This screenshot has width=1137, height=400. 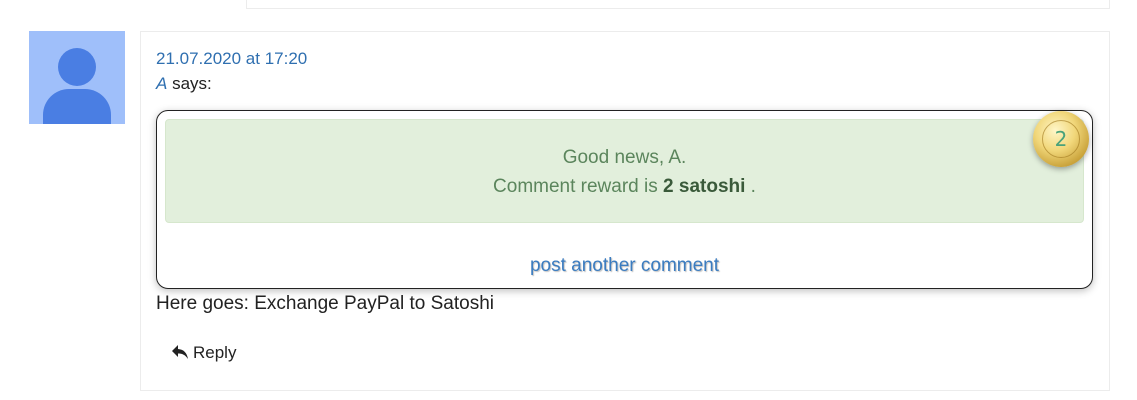 What do you see at coordinates (180, 352) in the screenshot?
I see `reply-arrow-icon` at bounding box center [180, 352].